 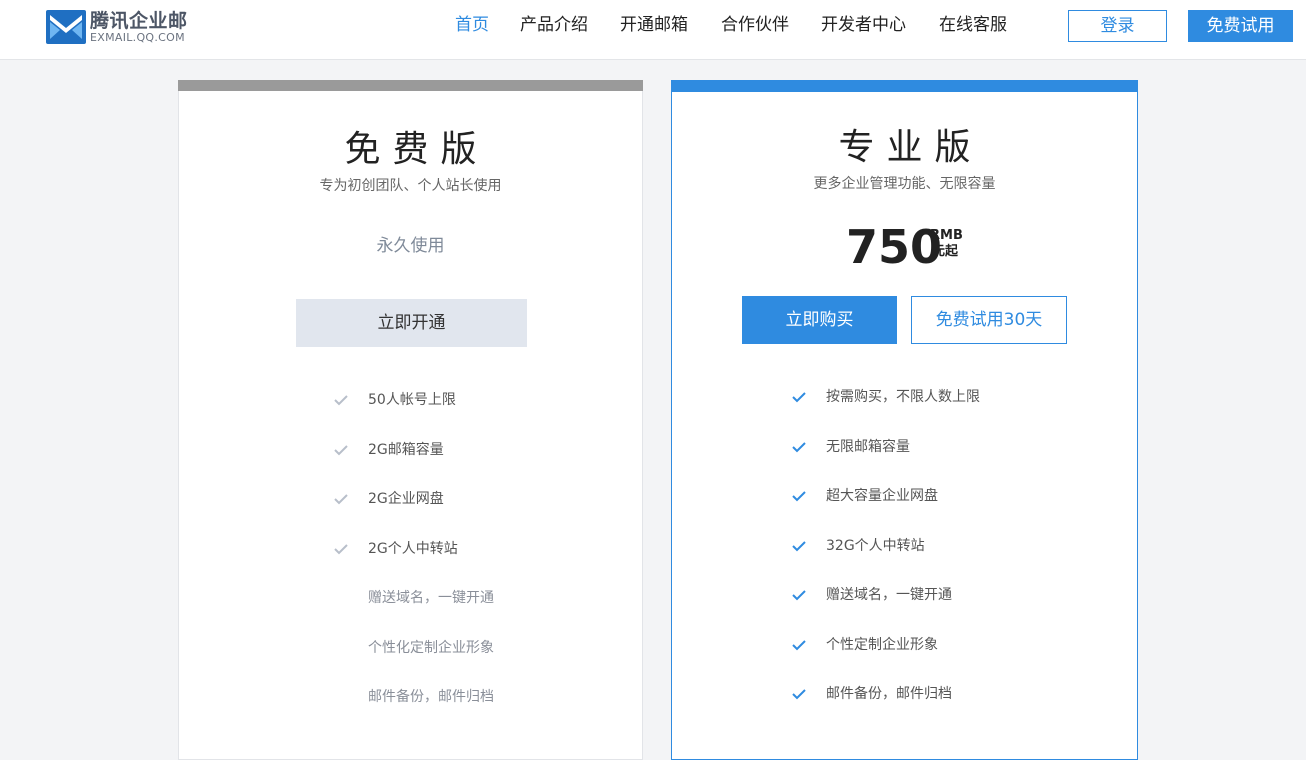 What do you see at coordinates (904, 184) in the screenshot?
I see `pro-plan-subtitle: 更多企业管理功能、无限容量` at bounding box center [904, 184].